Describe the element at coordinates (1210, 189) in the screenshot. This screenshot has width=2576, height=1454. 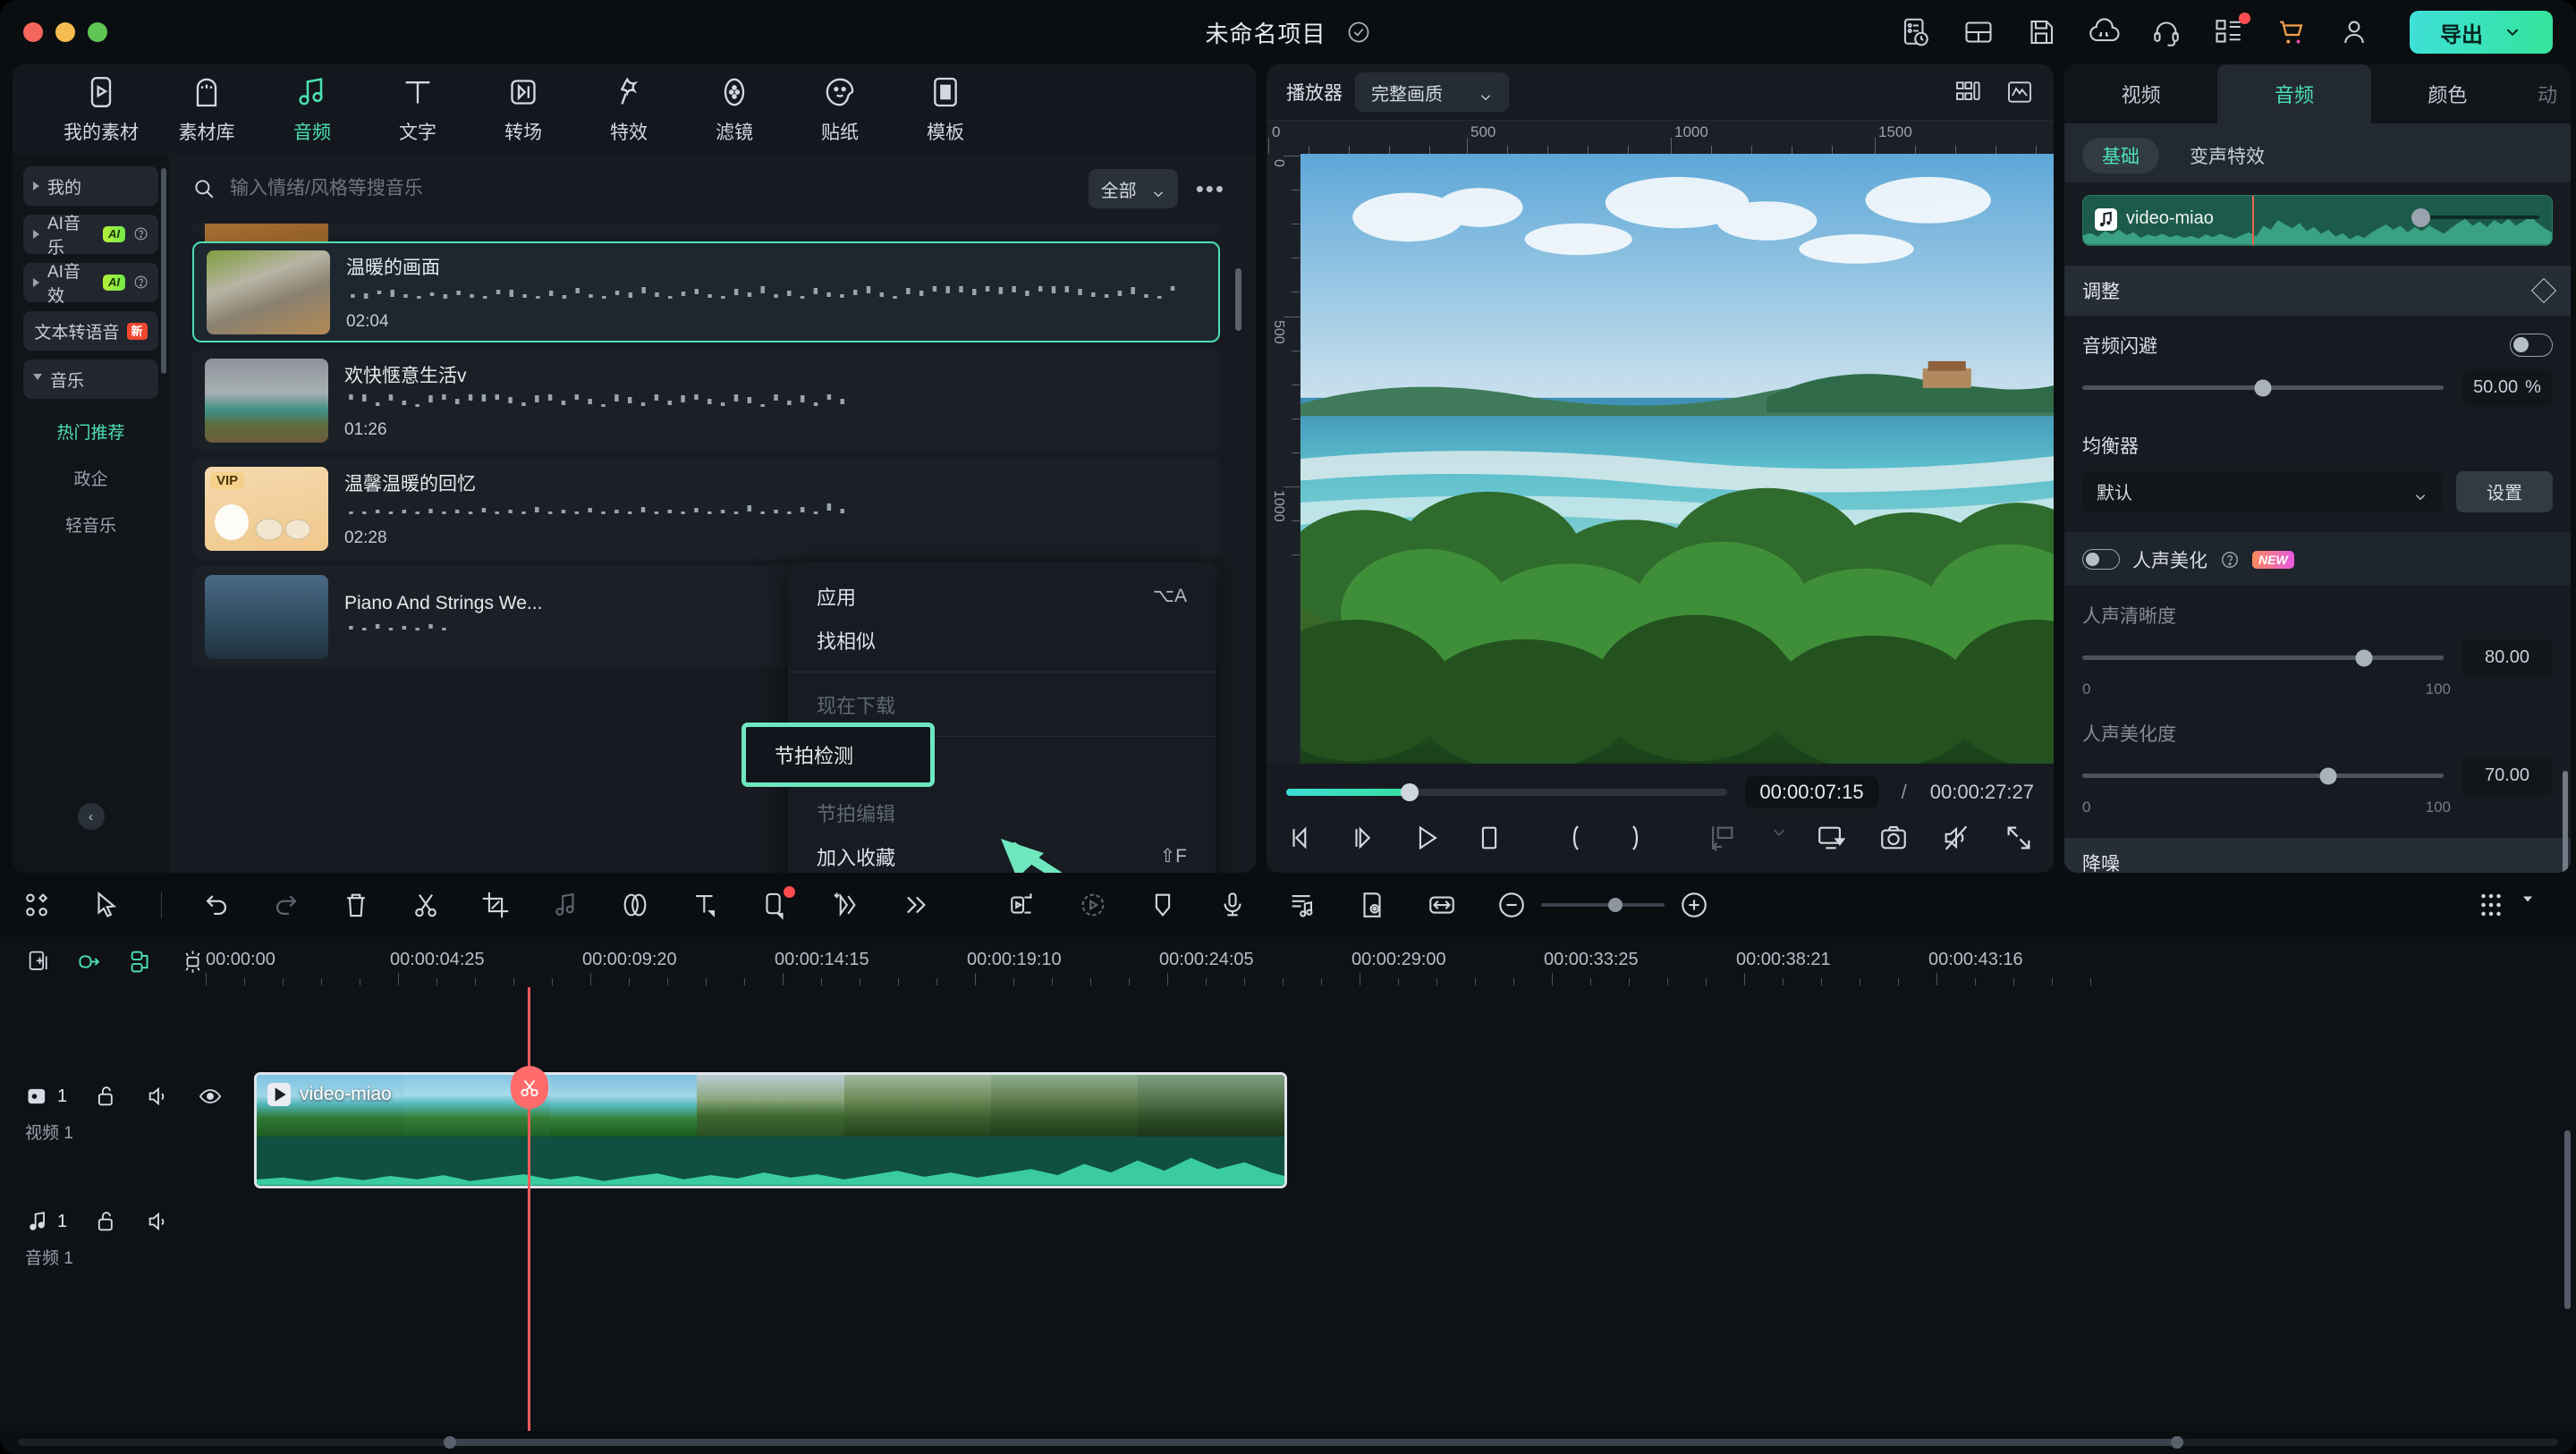
I see `more-options-button: •••` at that location.